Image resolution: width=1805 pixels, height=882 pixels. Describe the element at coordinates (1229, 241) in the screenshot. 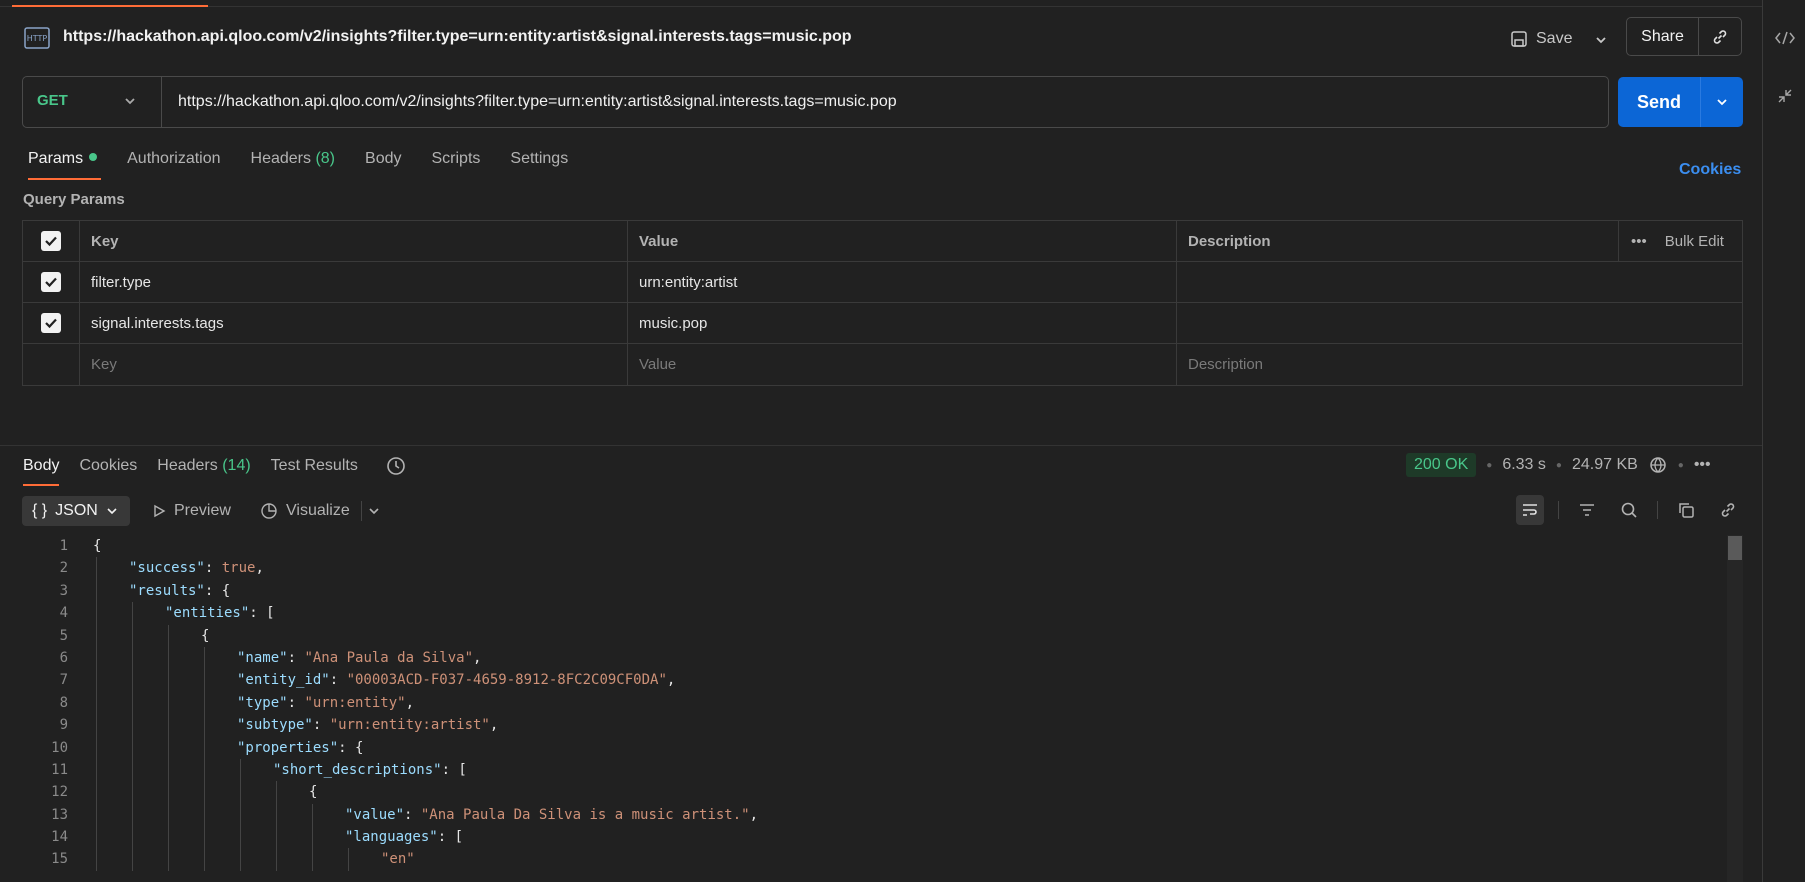

I see `column-header-description-label: Description` at that location.